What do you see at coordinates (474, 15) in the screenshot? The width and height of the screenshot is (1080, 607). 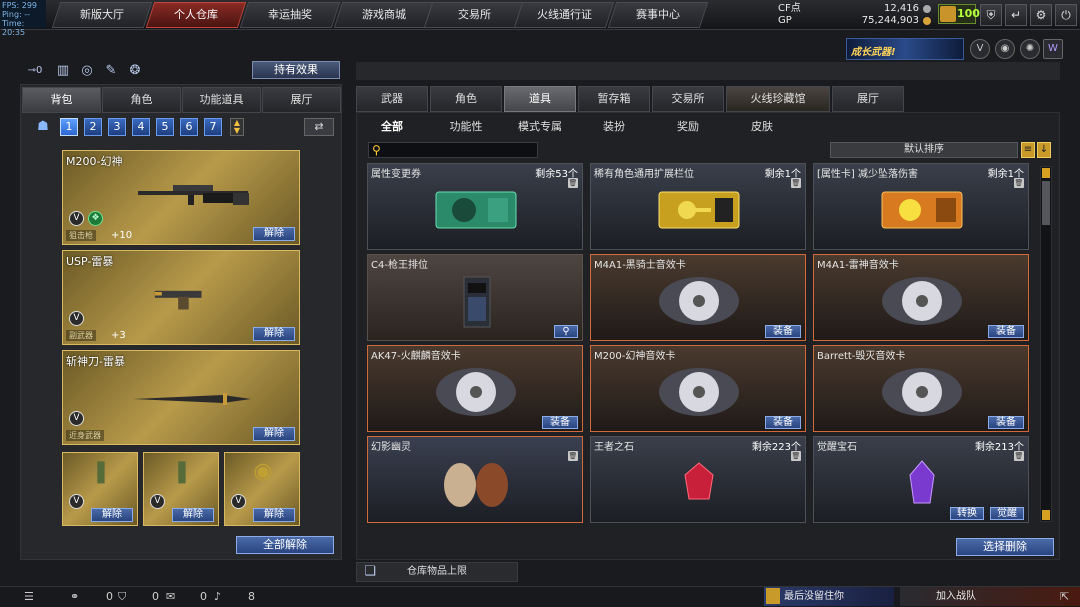 I see `nav-tab-exchange: 交易所` at bounding box center [474, 15].